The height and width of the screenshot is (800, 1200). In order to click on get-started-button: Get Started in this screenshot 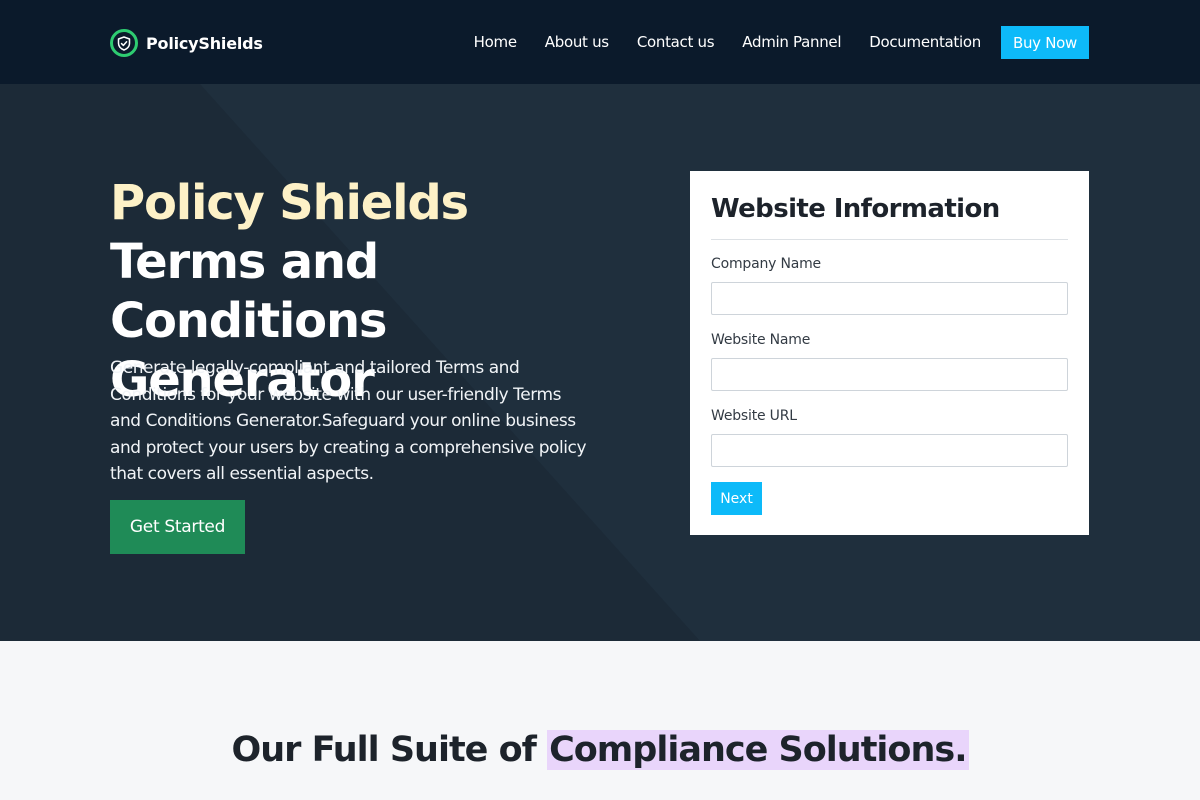, I will do `click(177, 527)`.